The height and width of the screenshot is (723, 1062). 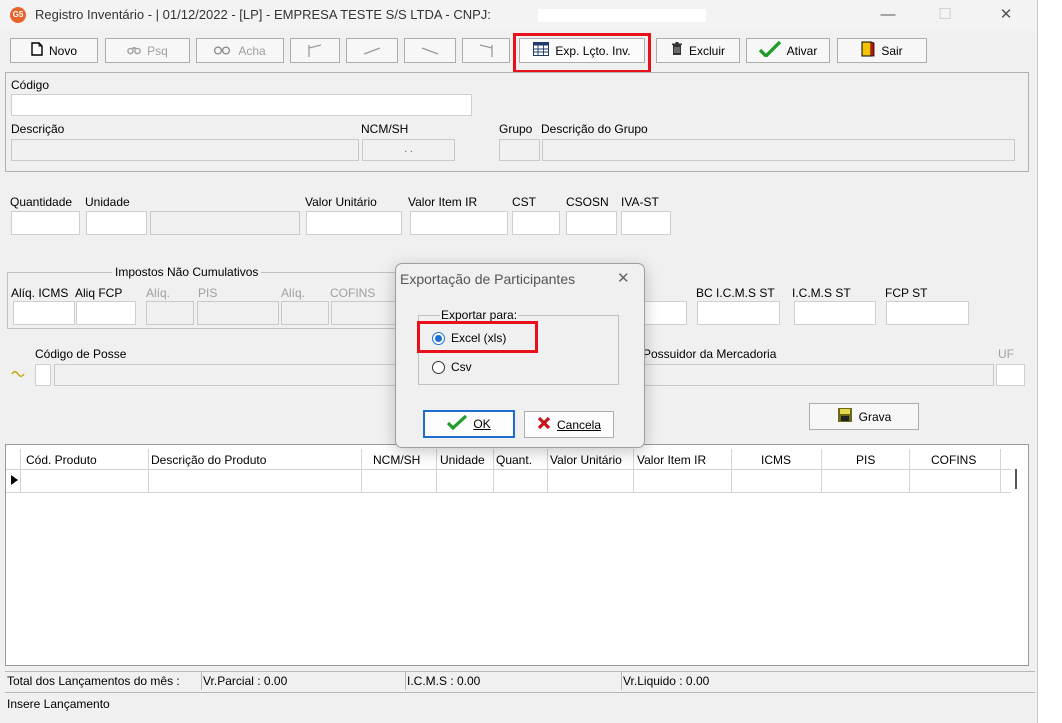 What do you see at coordinates (187, 272) in the screenshot?
I see `impostos-title: Impostos Não Cumulativos` at bounding box center [187, 272].